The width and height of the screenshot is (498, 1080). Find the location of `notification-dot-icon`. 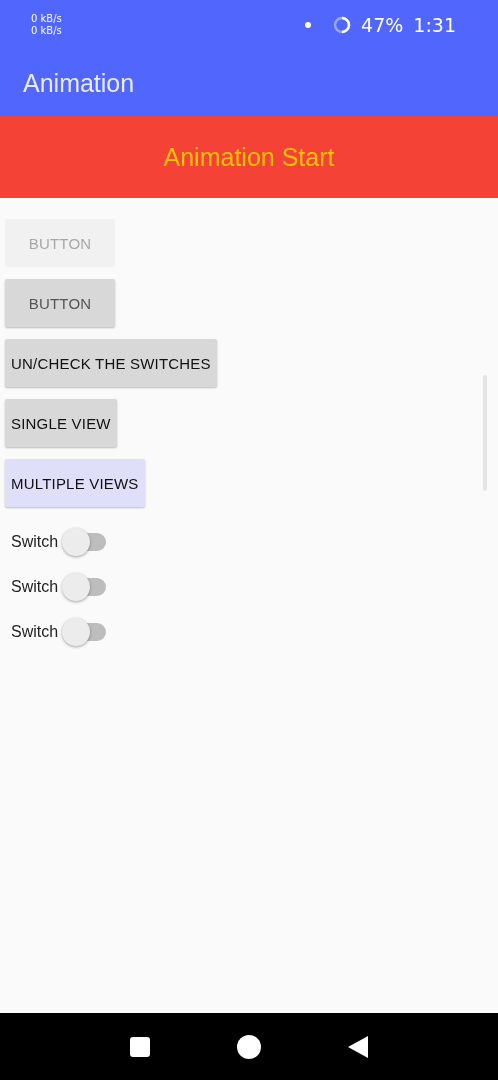

notification-dot-icon is located at coordinates (308, 25).